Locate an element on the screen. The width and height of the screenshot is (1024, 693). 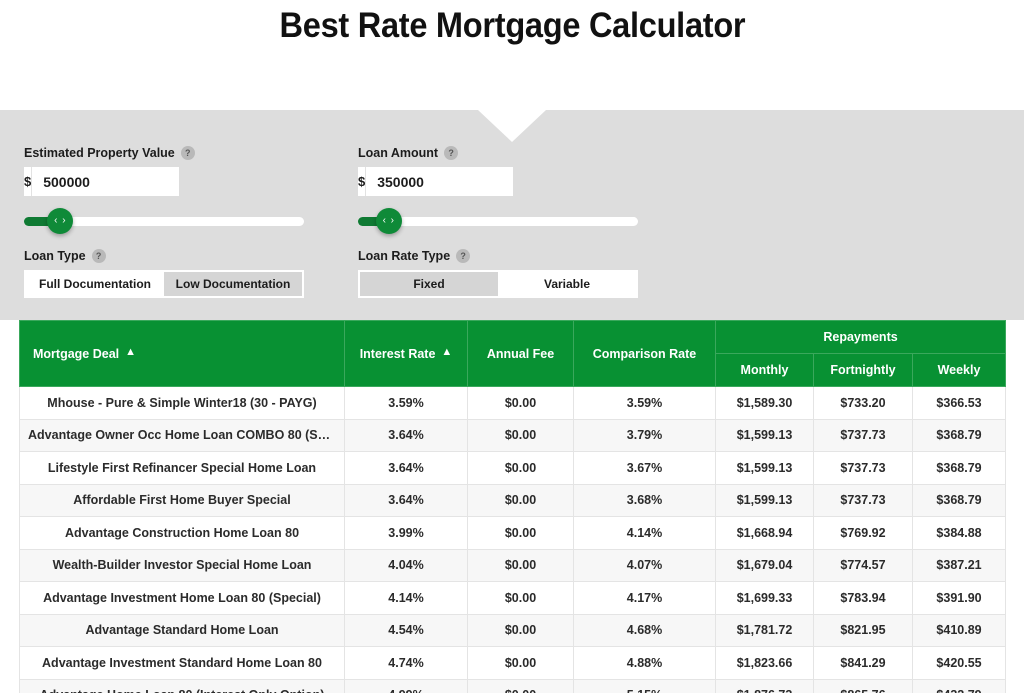
table-cell-fortnightly-repayment: $865.76 is located at coordinates (863, 685).